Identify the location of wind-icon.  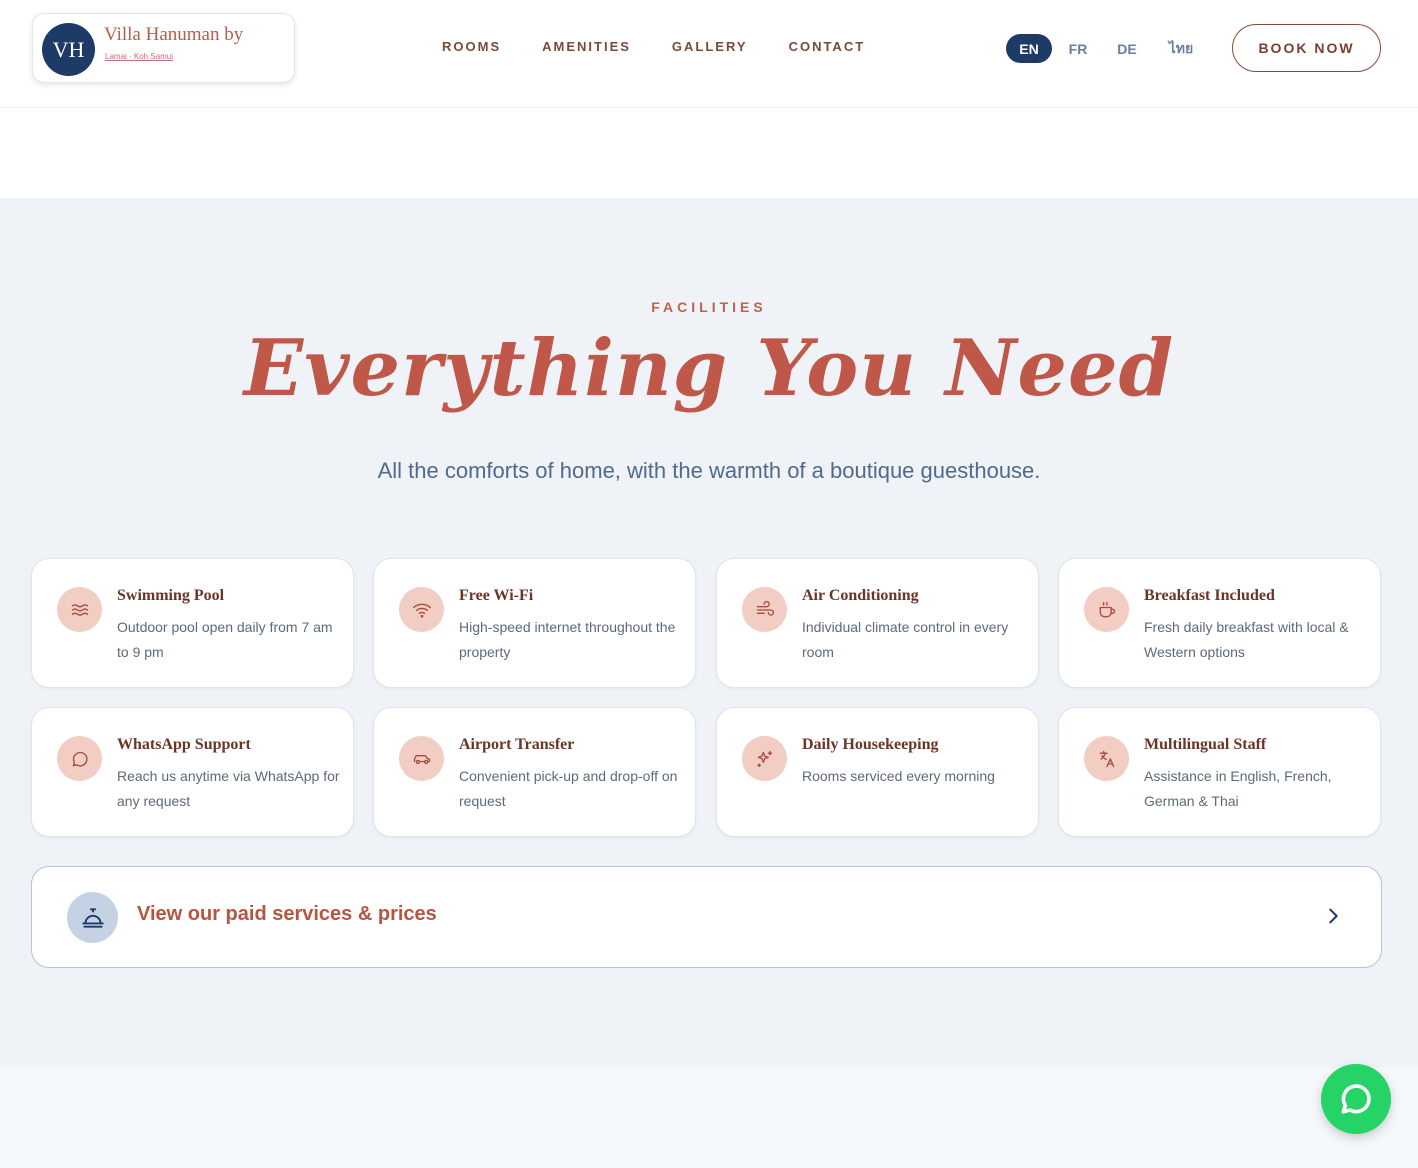
(764, 609).